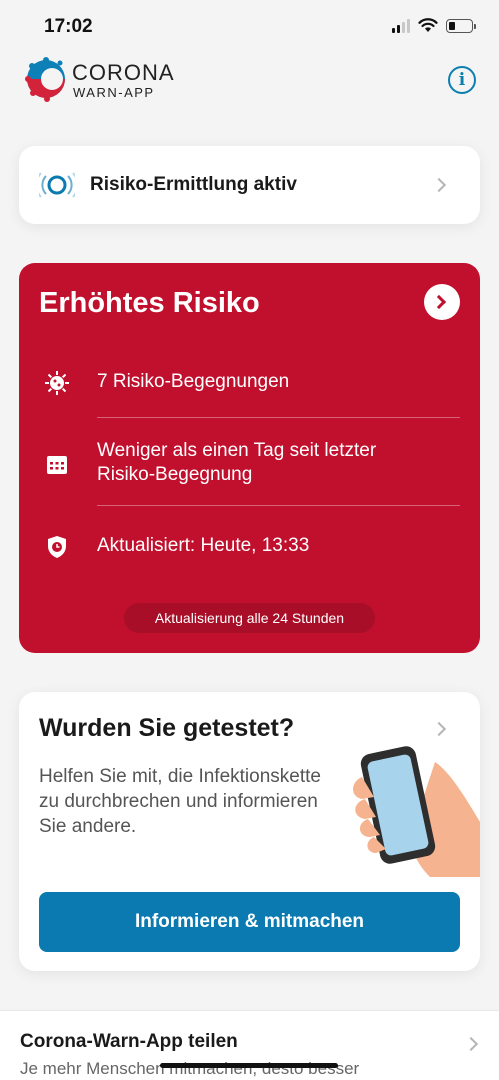  Describe the element at coordinates (57, 383) in the screenshot. I see `virus-icon` at that location.